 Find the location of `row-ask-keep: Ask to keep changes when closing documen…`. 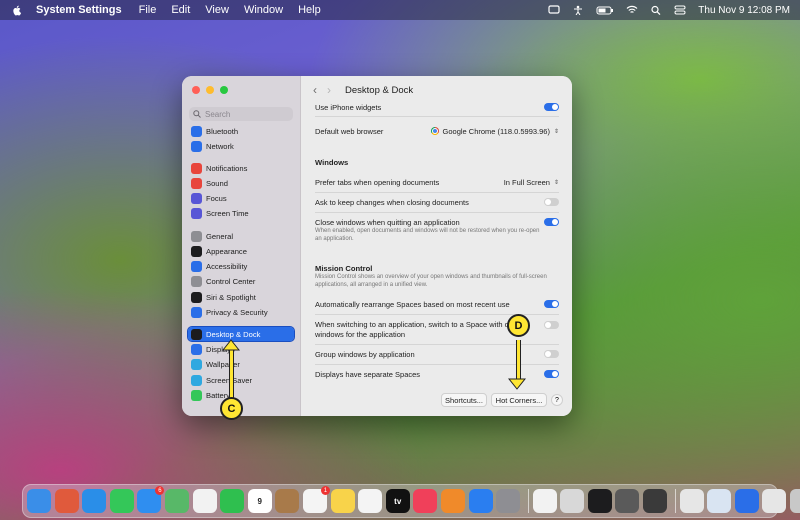

row-ask-keep: Ask to keep changes when closing documen… is located at coordinates (437, 202).